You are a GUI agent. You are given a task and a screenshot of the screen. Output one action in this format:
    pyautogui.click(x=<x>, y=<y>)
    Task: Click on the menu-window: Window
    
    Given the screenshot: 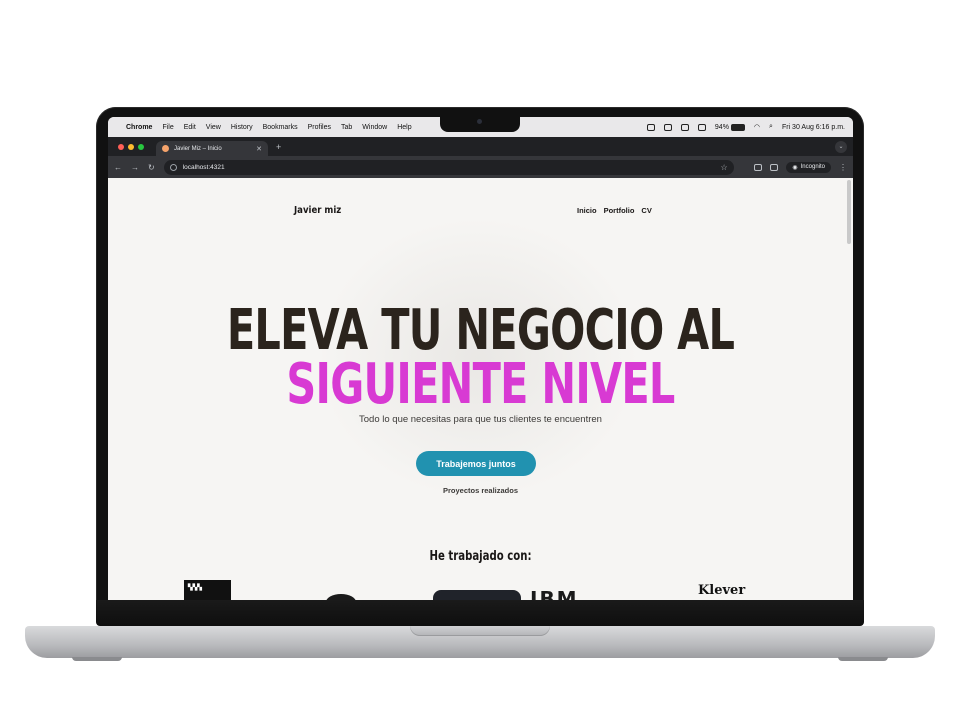 What is the action you would take?
    pyautogui.click(x=374, y=127)
    